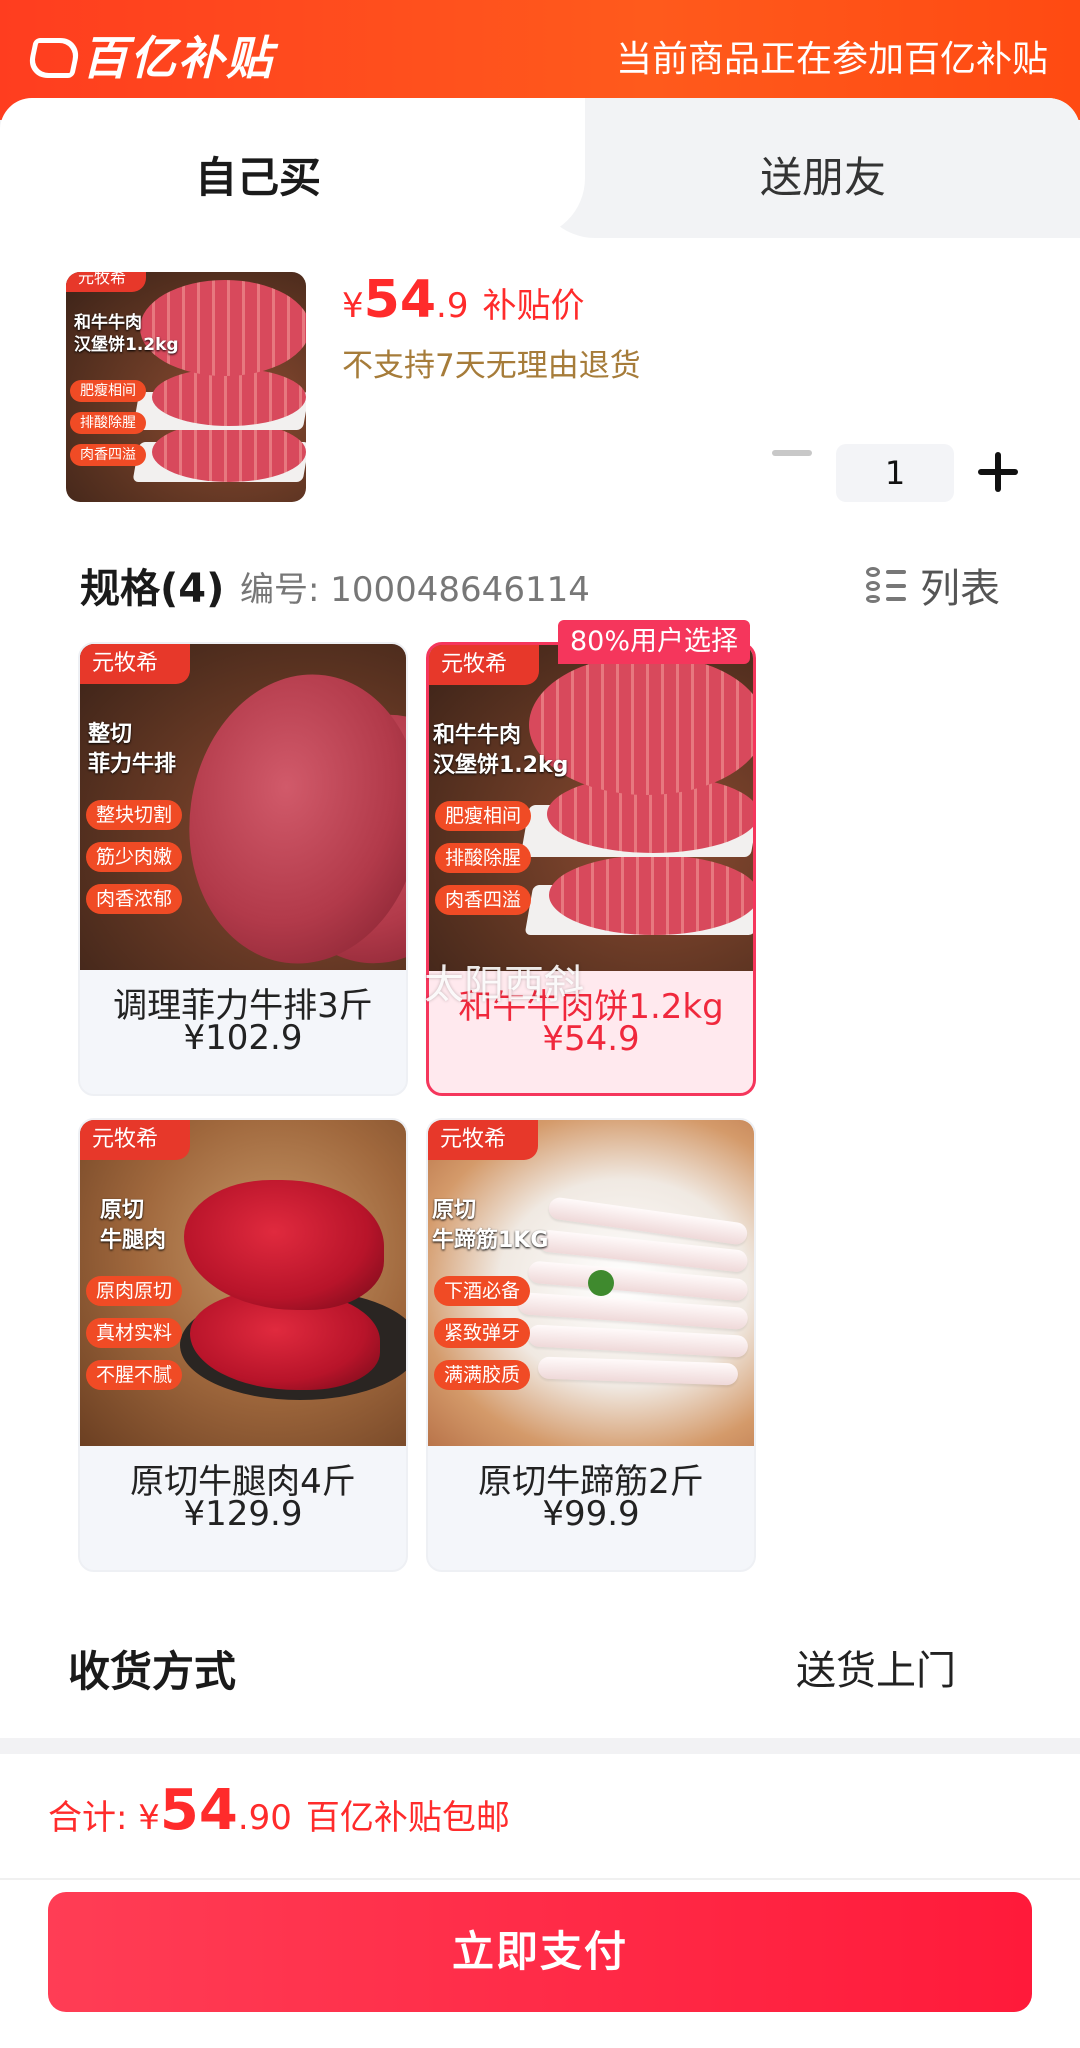 This screenshot has width=1080, height=2048. I want to click on watermark-text: 太阳西斜, so click(504, 985).